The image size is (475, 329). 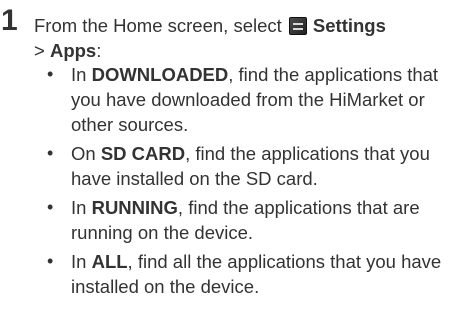 What do you see at coordinates (99, 50) in the screenshot?
I see `apps-colon: :` at bounding box center [99, 50].